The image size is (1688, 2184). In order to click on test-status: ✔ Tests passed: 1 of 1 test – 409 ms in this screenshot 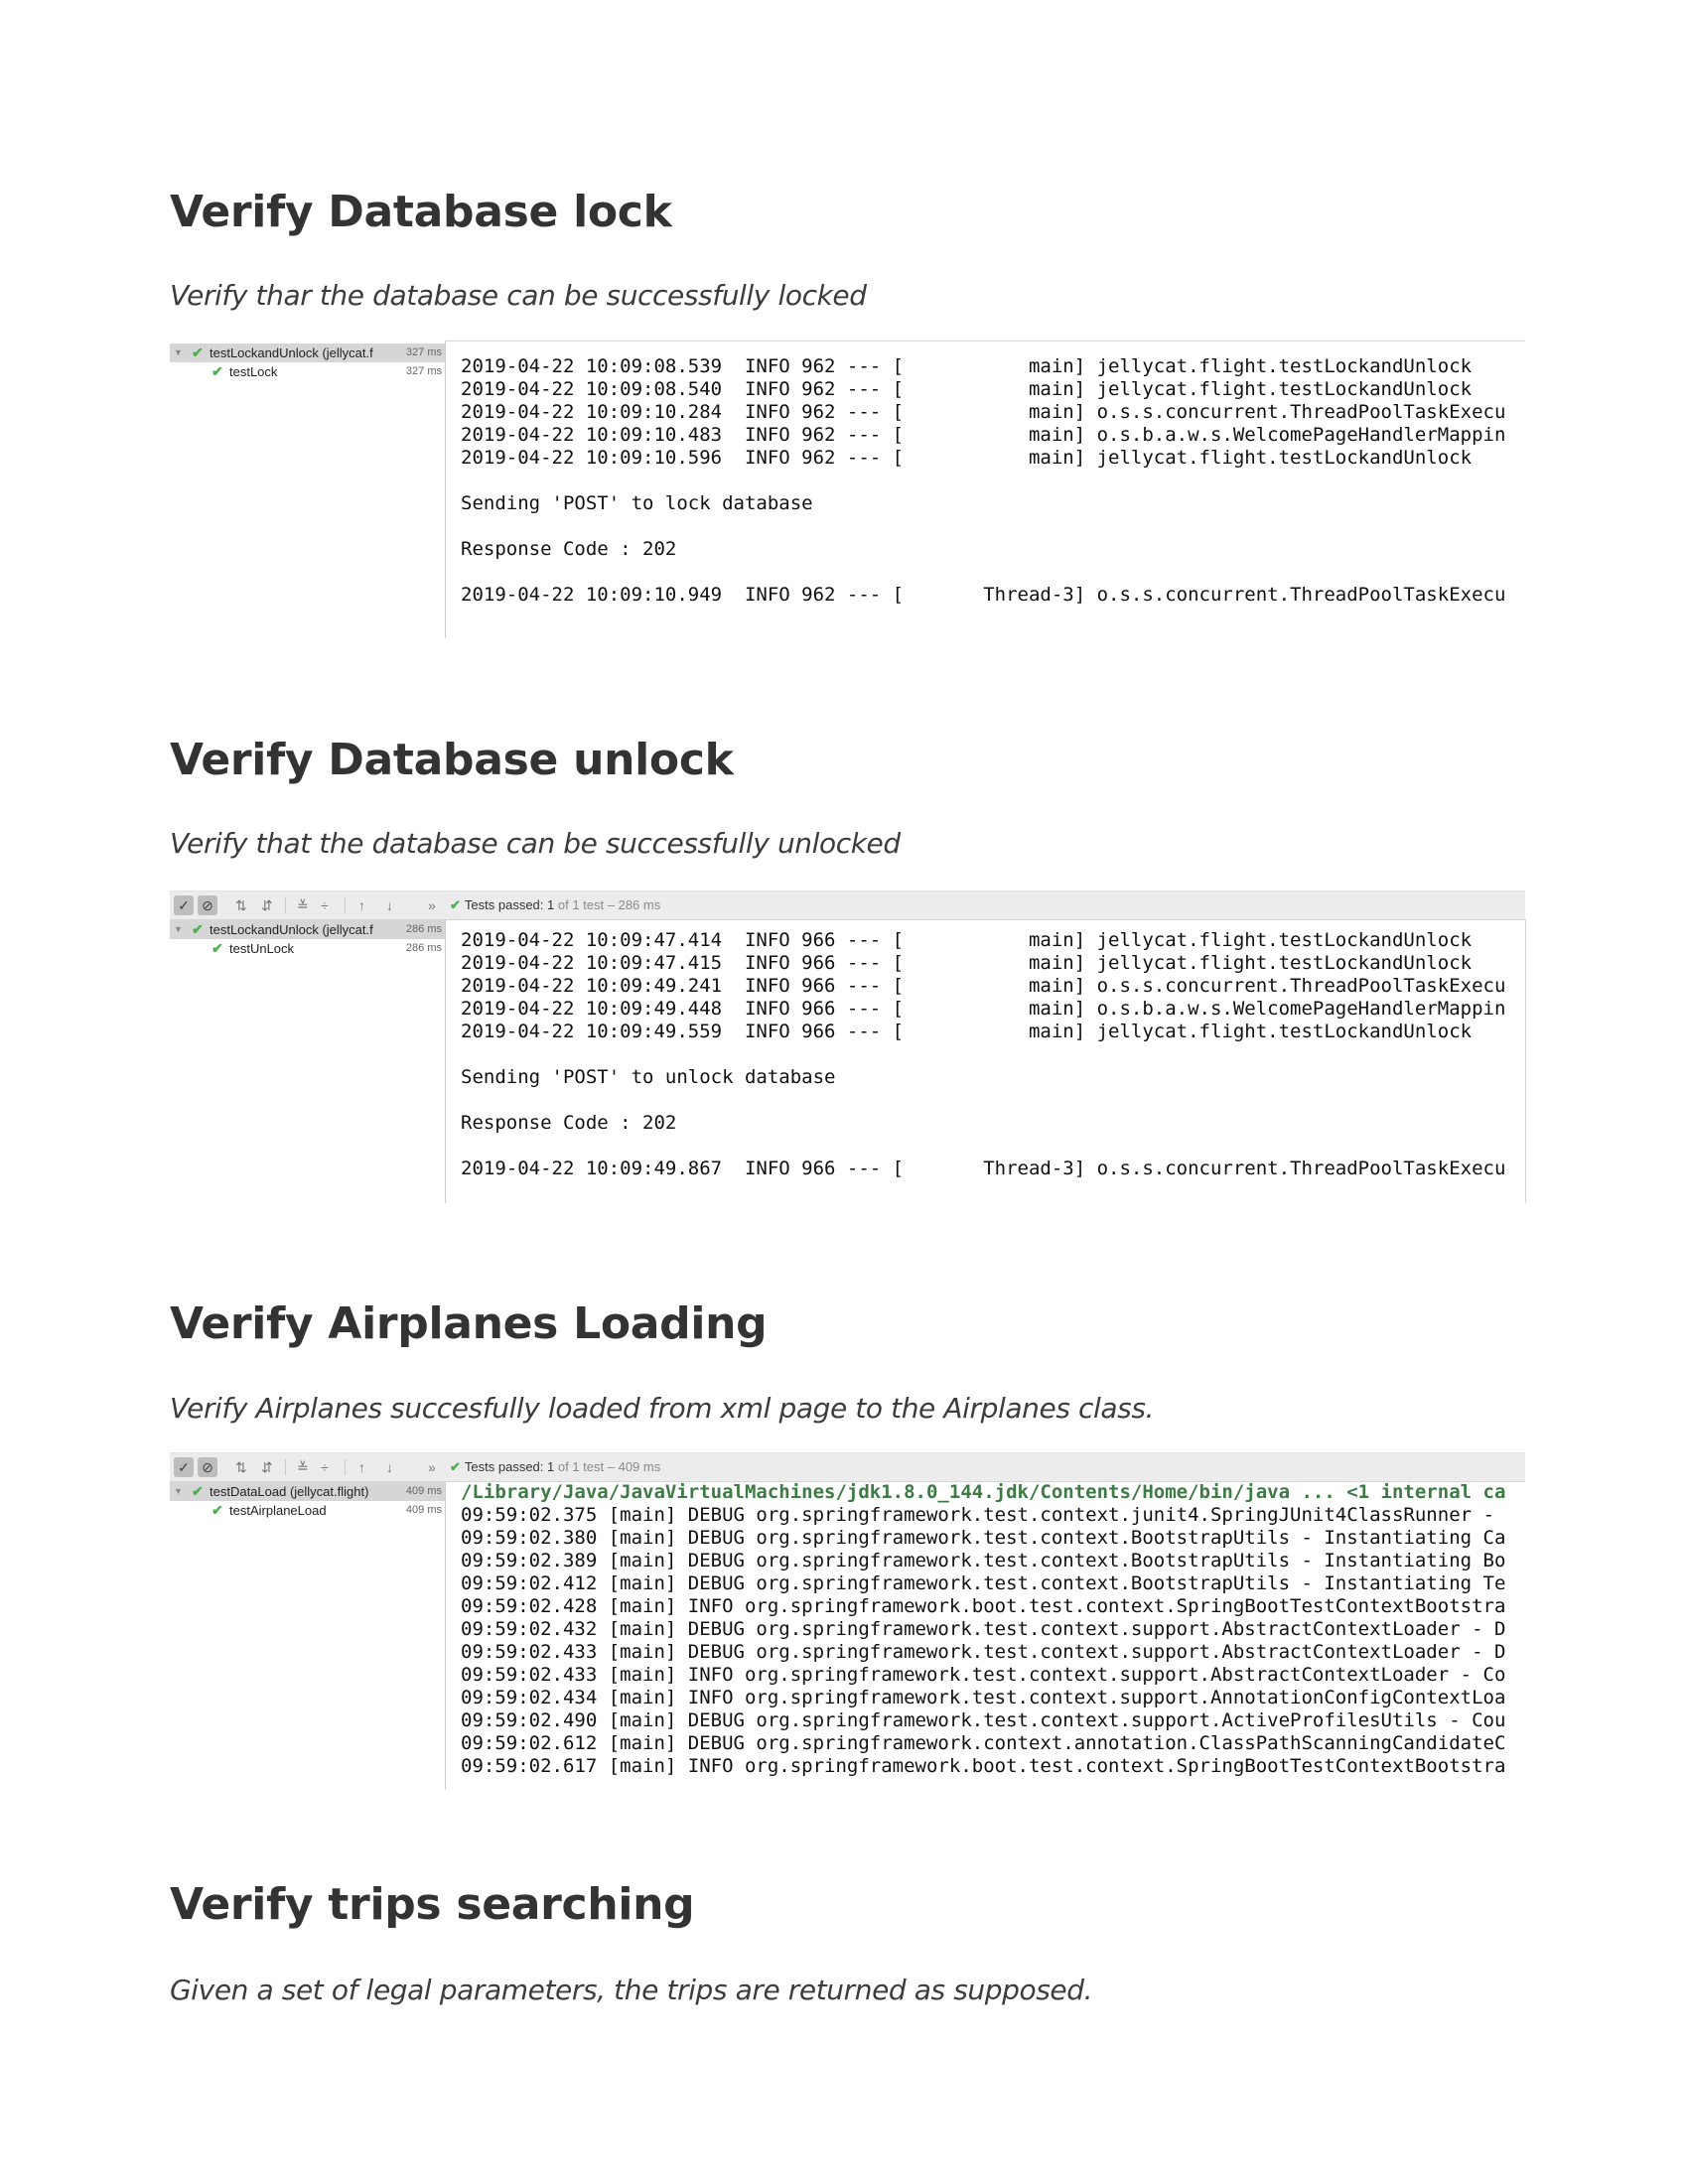, I will do `click(555, 1467)`.